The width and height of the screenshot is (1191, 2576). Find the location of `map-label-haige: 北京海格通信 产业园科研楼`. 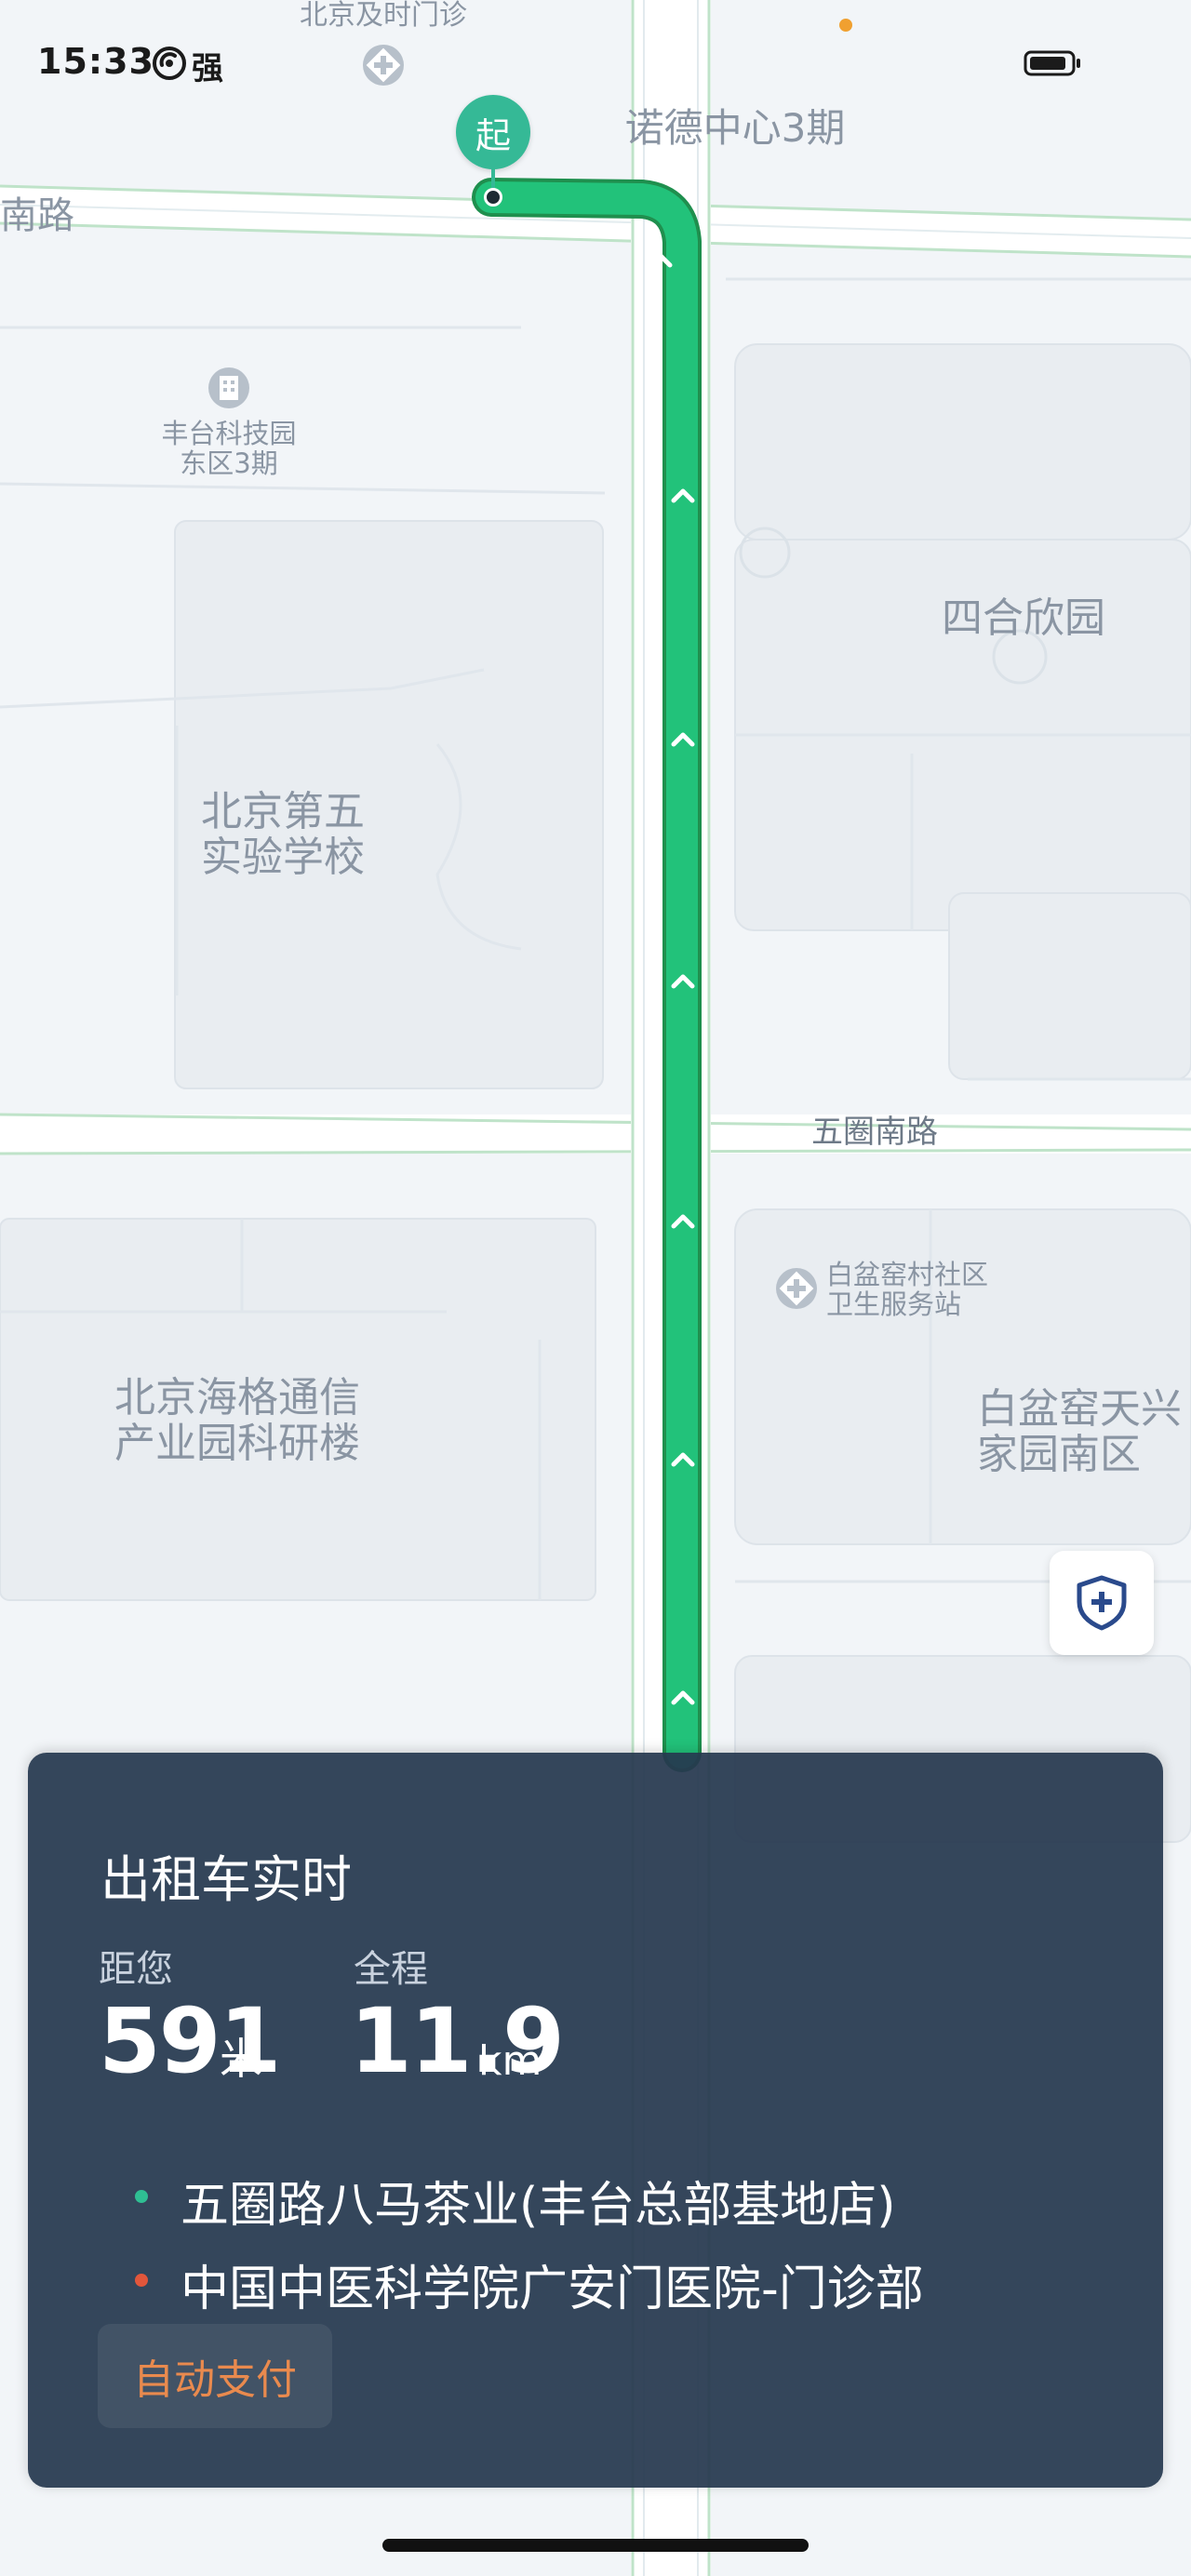

map-label-haige: 北京海格通信 产业园科研楼 is located at coordinates (237, 1421).